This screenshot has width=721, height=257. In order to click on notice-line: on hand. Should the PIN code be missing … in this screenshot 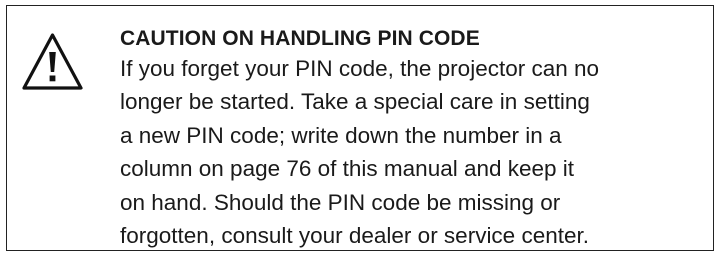, I will do `click(340, 202)`.